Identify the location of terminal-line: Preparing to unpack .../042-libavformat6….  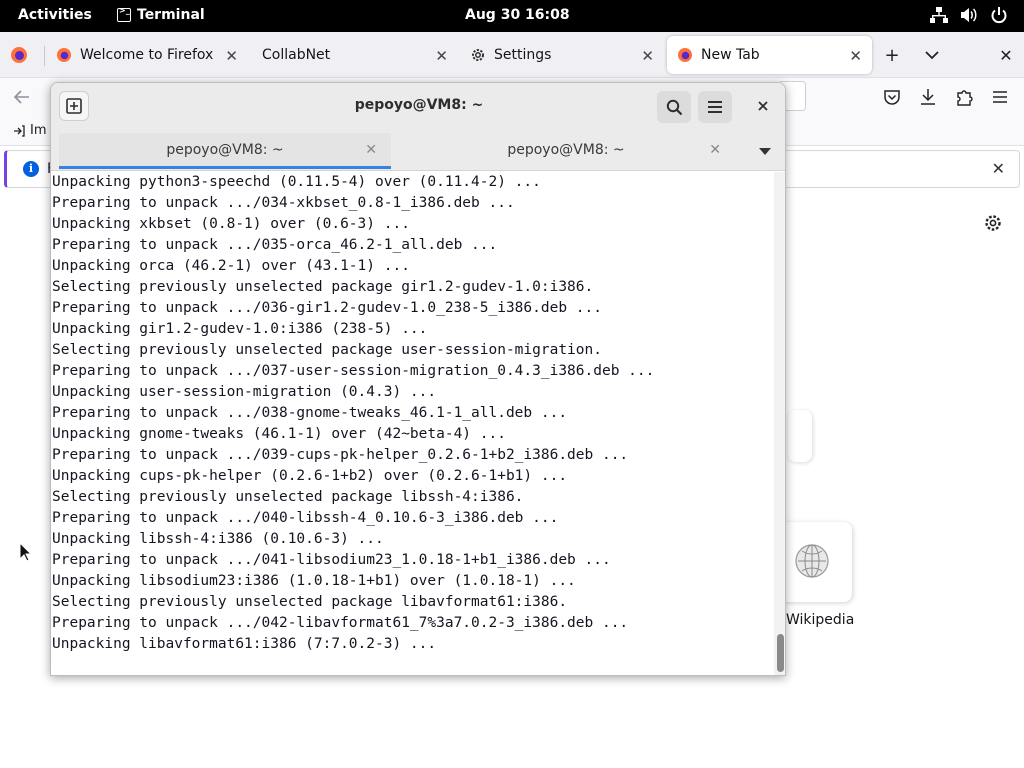
(340, 623).